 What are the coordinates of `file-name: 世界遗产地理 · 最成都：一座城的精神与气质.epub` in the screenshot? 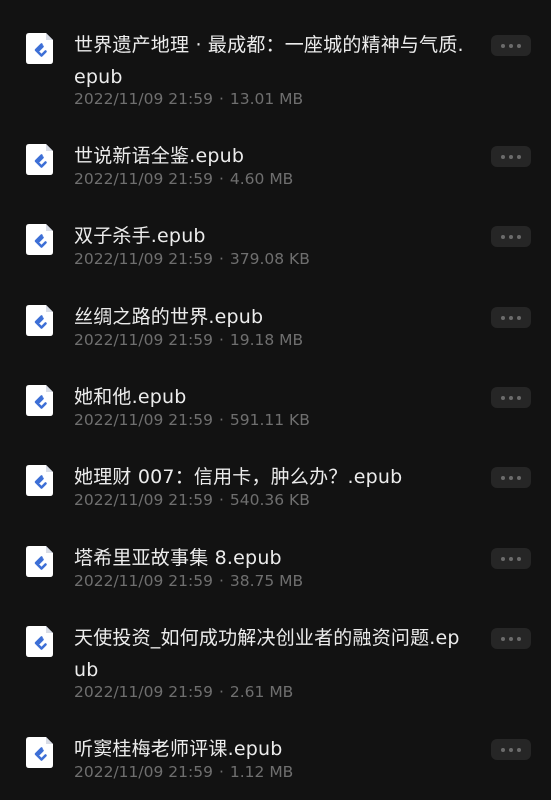 It's located at (269, 61).